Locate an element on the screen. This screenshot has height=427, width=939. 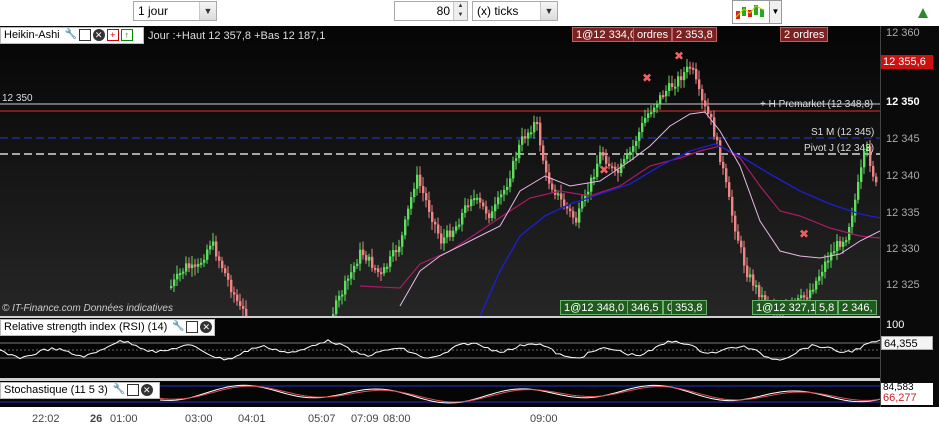
order-tag: 1@12 348,0 is located at coordinates (594, 307).